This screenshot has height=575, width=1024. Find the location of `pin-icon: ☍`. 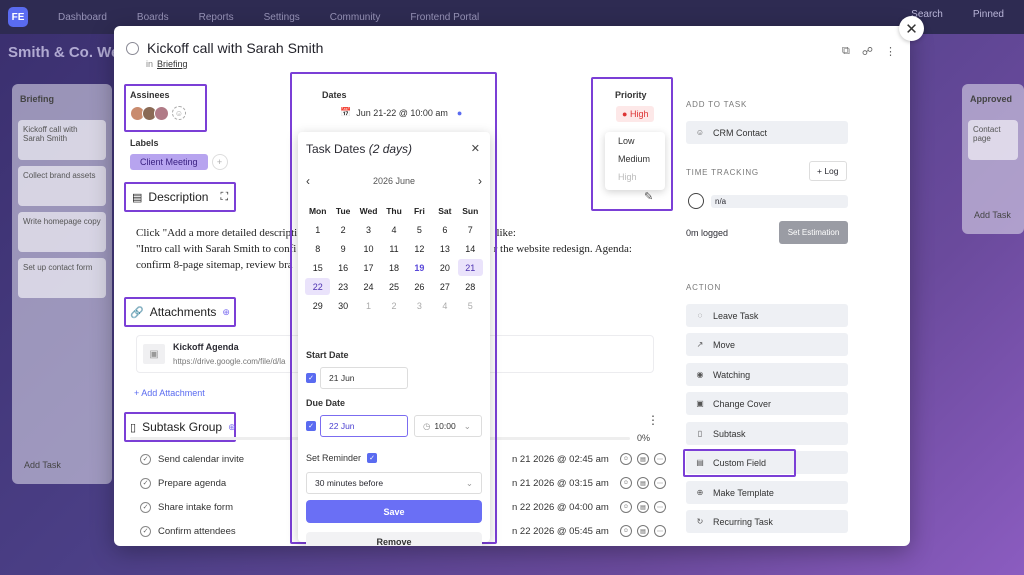

pin-icon: ☍ is located at coordinates (867, 51).